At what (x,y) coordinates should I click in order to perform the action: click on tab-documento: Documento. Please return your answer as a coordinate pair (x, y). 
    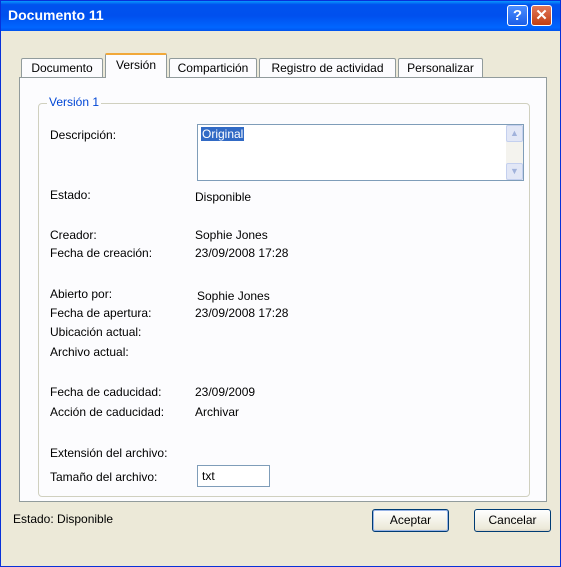
    Looking at the image, I should click on (62, 67).